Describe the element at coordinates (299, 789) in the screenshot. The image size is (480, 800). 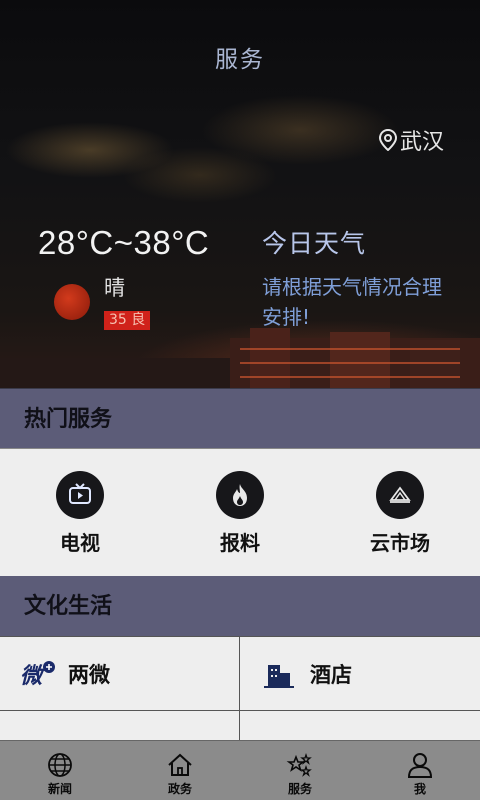
I see `nav-services-label: 服务` at that location.